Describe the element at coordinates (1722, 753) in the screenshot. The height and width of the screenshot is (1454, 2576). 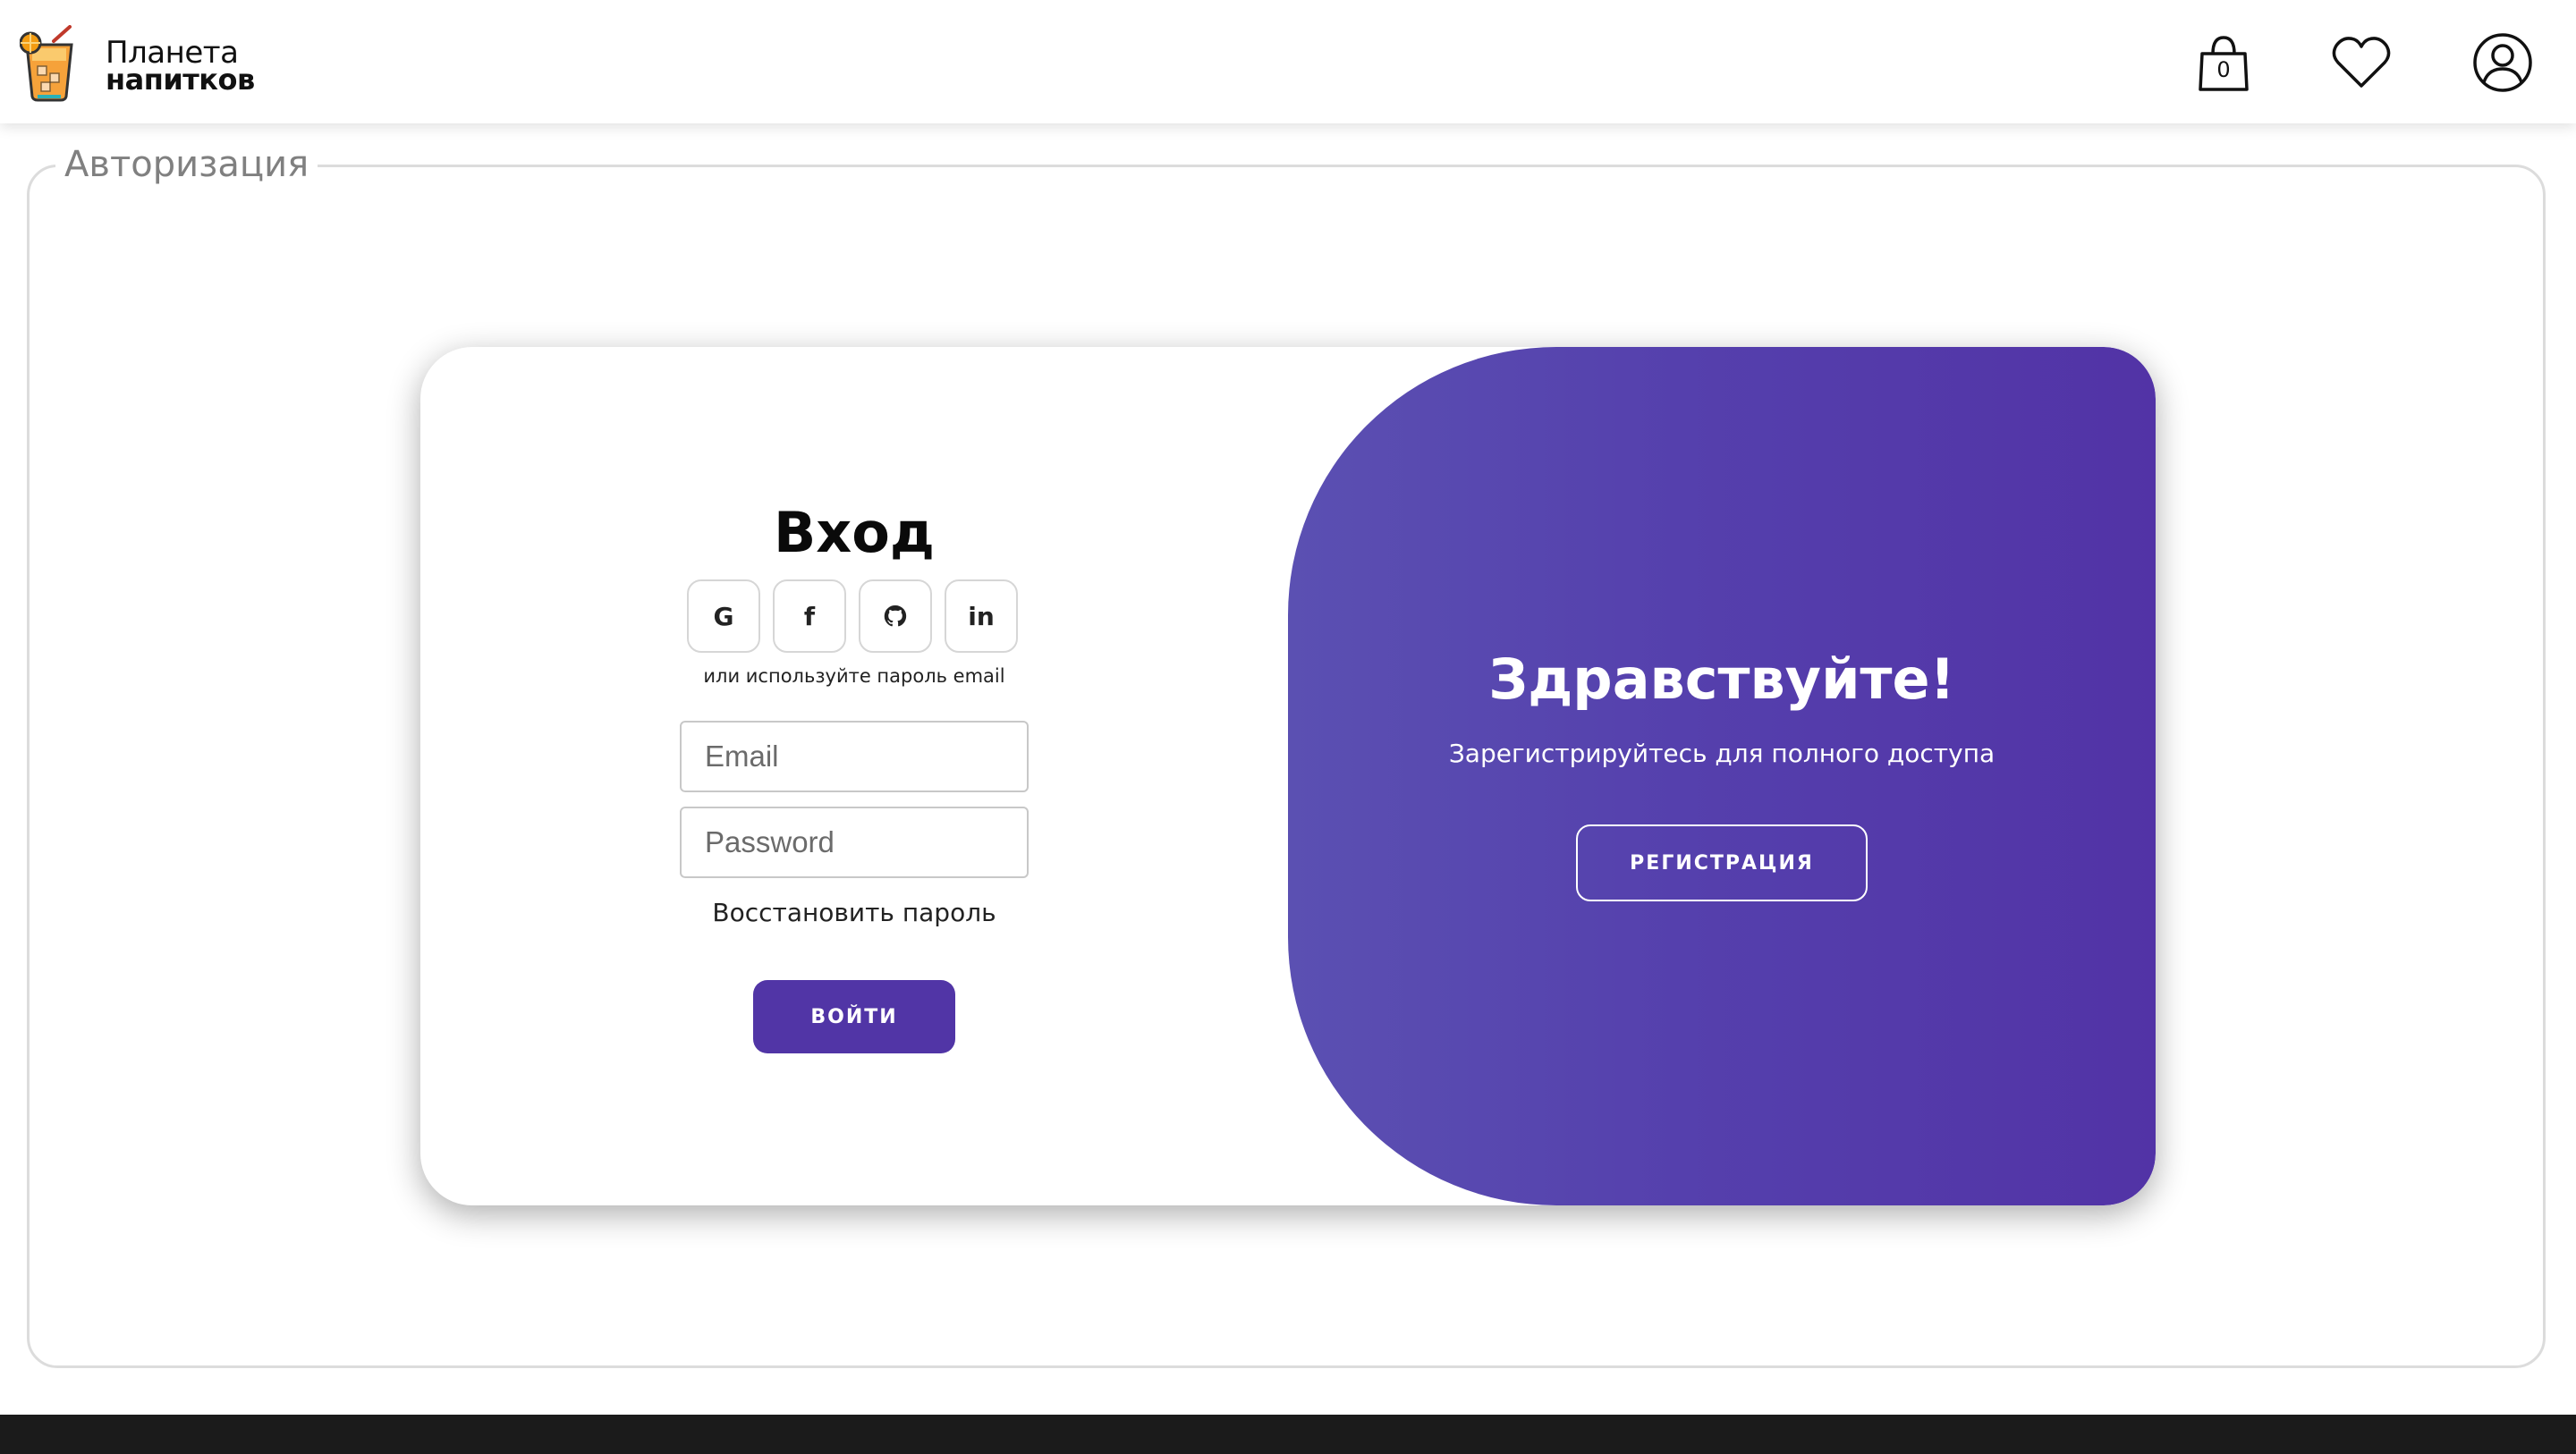
I see `welcome-subtitle: Зарегистрируйтесь для полного доступа` at that location.